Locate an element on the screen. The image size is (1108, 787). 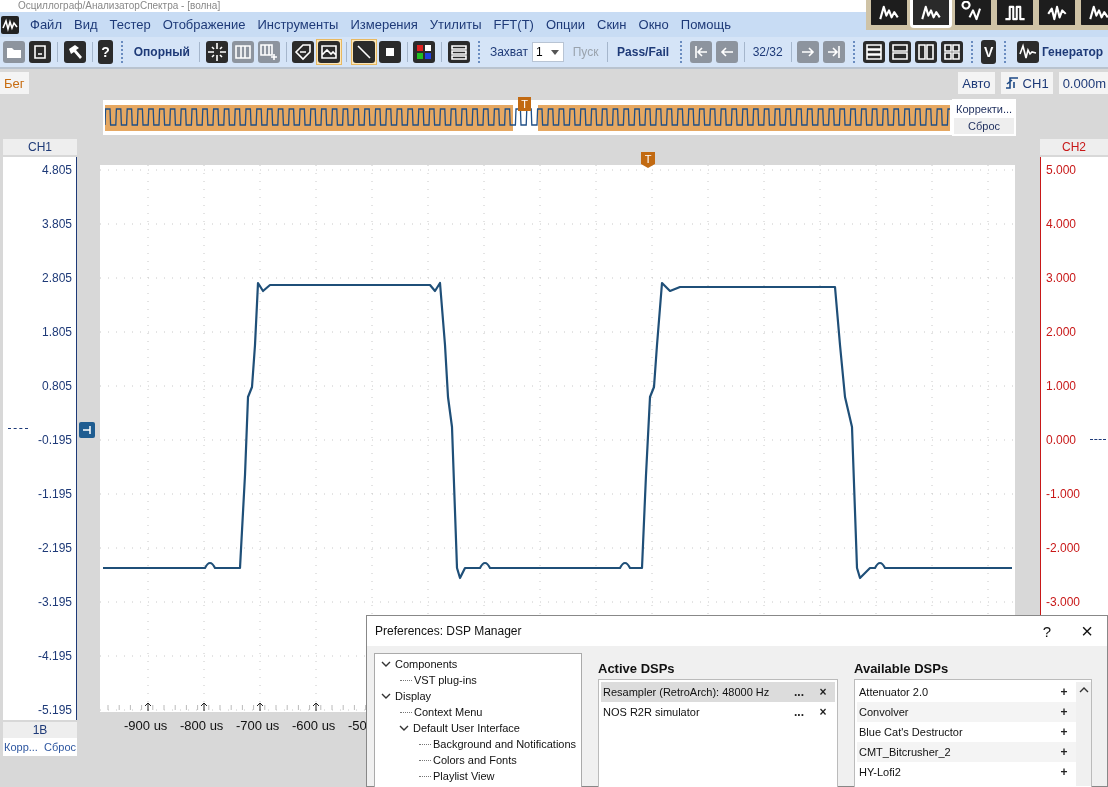
tree-item: Default User Interface is located at coordinates (466, 728).